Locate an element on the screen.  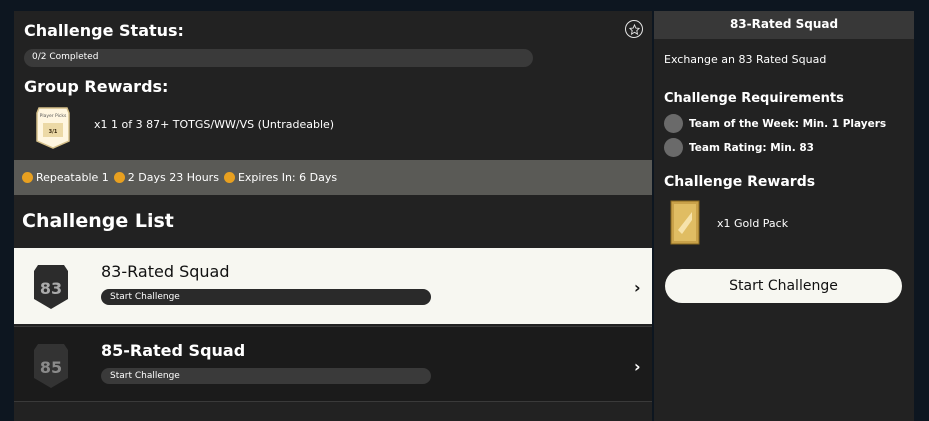
requirement-item: Team Rating: Min. 83 is located at coordinates (739, 147).